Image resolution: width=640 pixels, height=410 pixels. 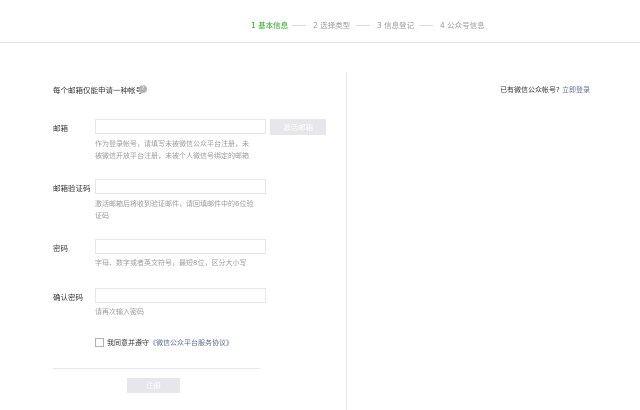 I want to click on step-indicator: 1 基本信息 2 选择类型 3 信息登记 4 公众号信息, so click(x=320, y=21).